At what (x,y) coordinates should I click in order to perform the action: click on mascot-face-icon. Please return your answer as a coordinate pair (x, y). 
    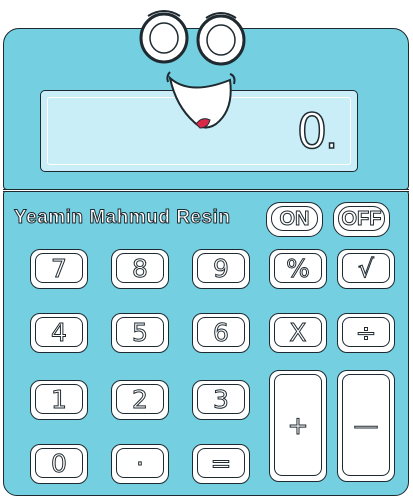
    Looking at the image, I should click on (192, 69).